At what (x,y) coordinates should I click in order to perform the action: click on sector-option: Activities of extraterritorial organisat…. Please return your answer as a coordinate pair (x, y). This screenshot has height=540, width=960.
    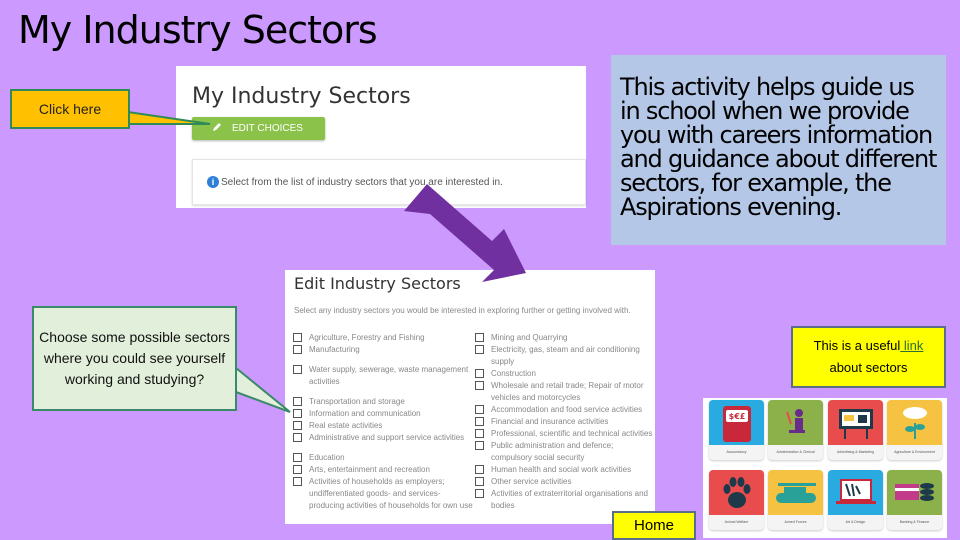
    Looking at the image, I should click on (565, 500).